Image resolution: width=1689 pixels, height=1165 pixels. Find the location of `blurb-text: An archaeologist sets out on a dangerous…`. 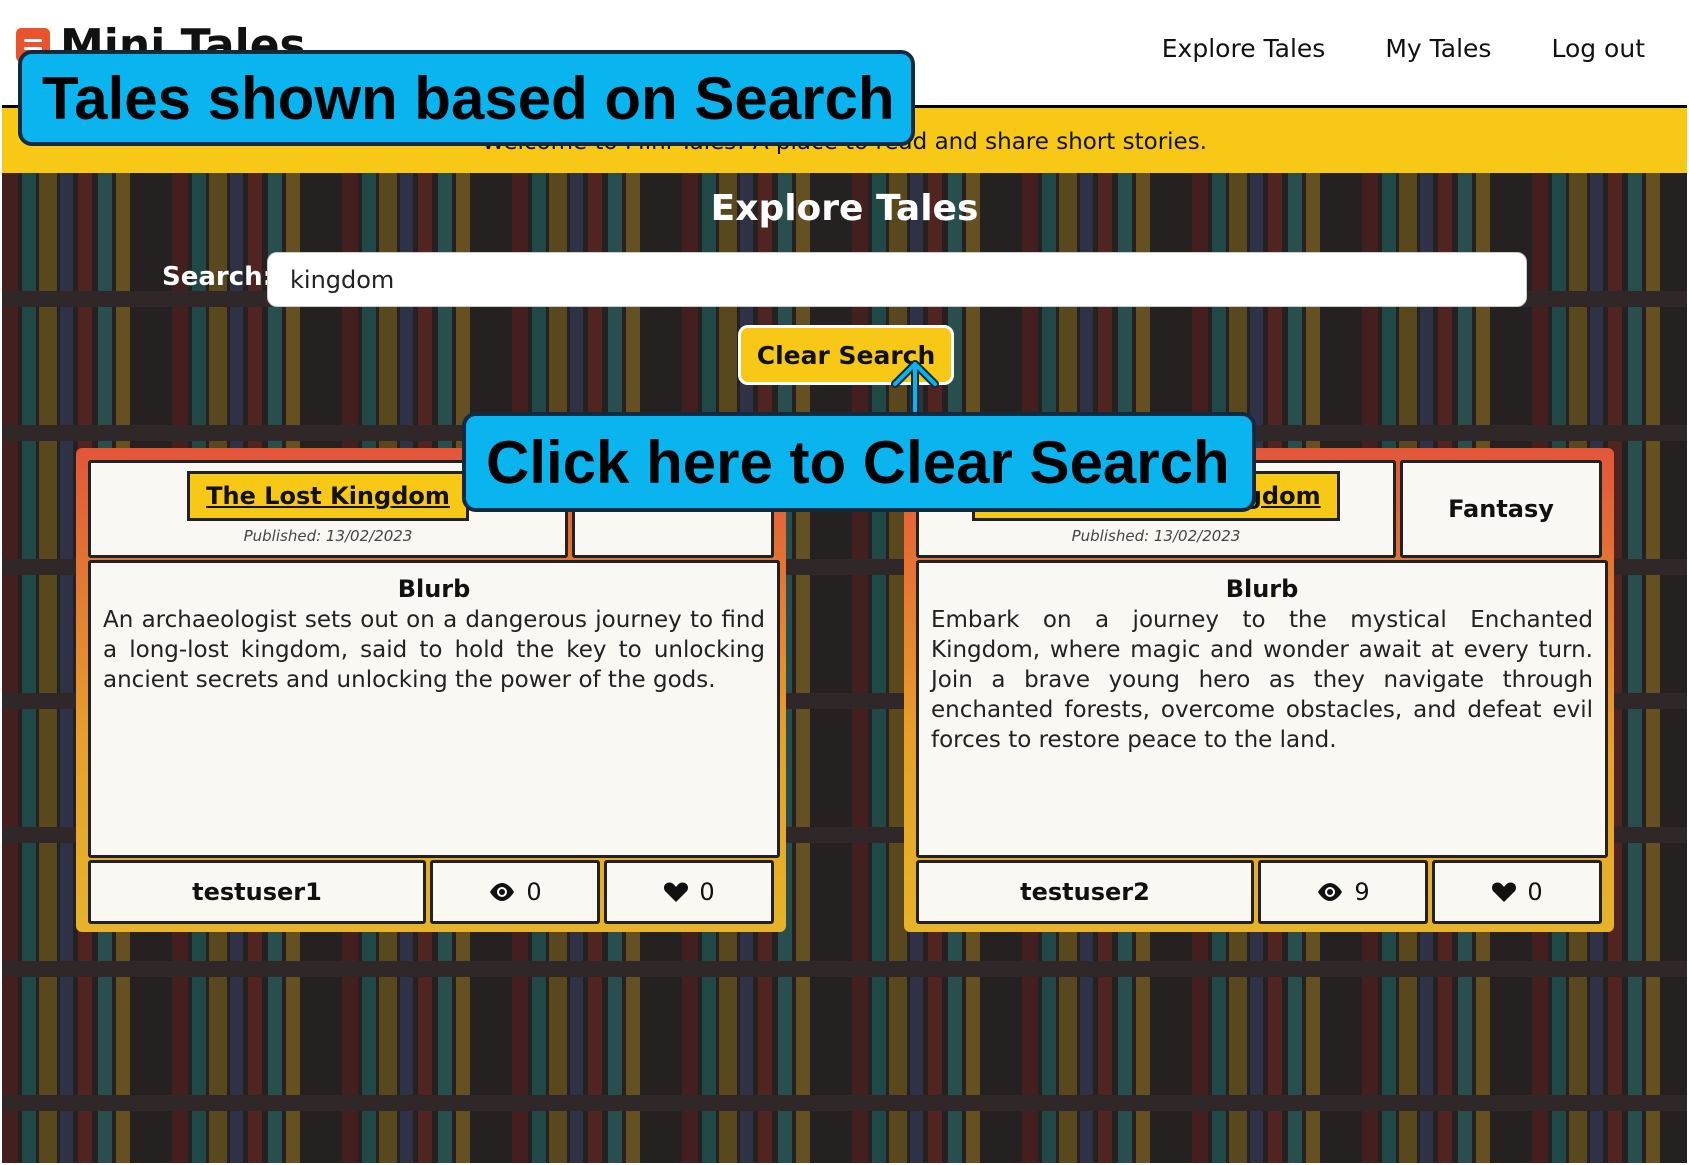

blurb-text: An archaeologist sets out on a dangerous… is located at coordinates (434, 650).